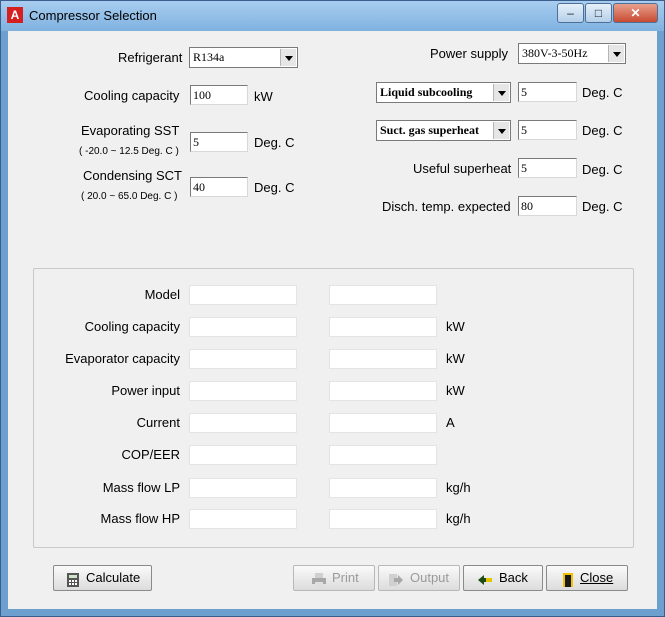  Describe the element at coordinates (132, 95) in the screenshot. I see `cooling-capacity-label: Cooling capacity` at that location.